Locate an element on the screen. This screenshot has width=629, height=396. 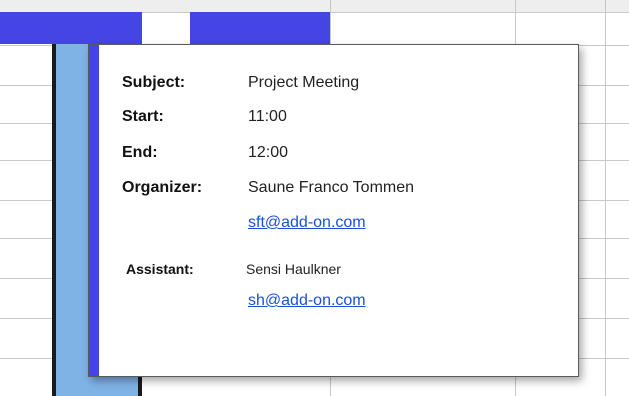
assistant-name: Sensi Haulkner is located at coordinates (293, 269).